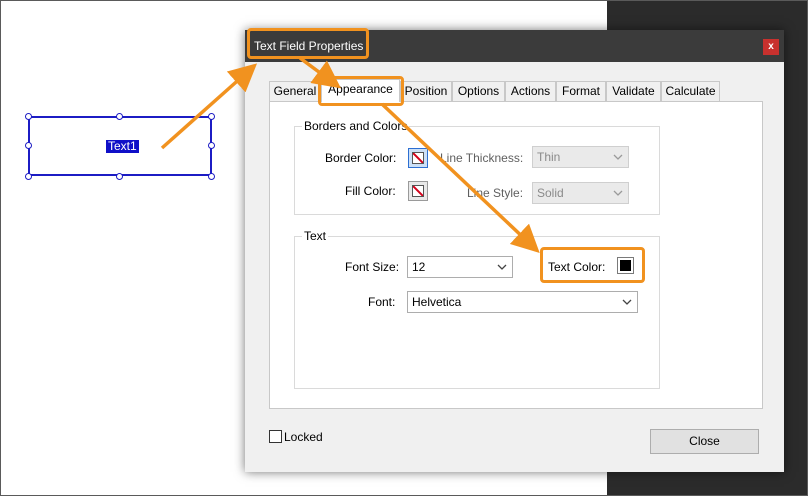 The image size is (808, 496). I want to click on line-thickness-label: Line Thickness:, so click(482, 158).